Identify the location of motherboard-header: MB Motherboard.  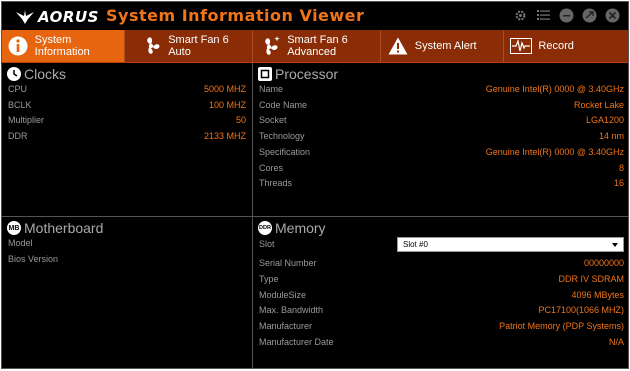
(55, 228).